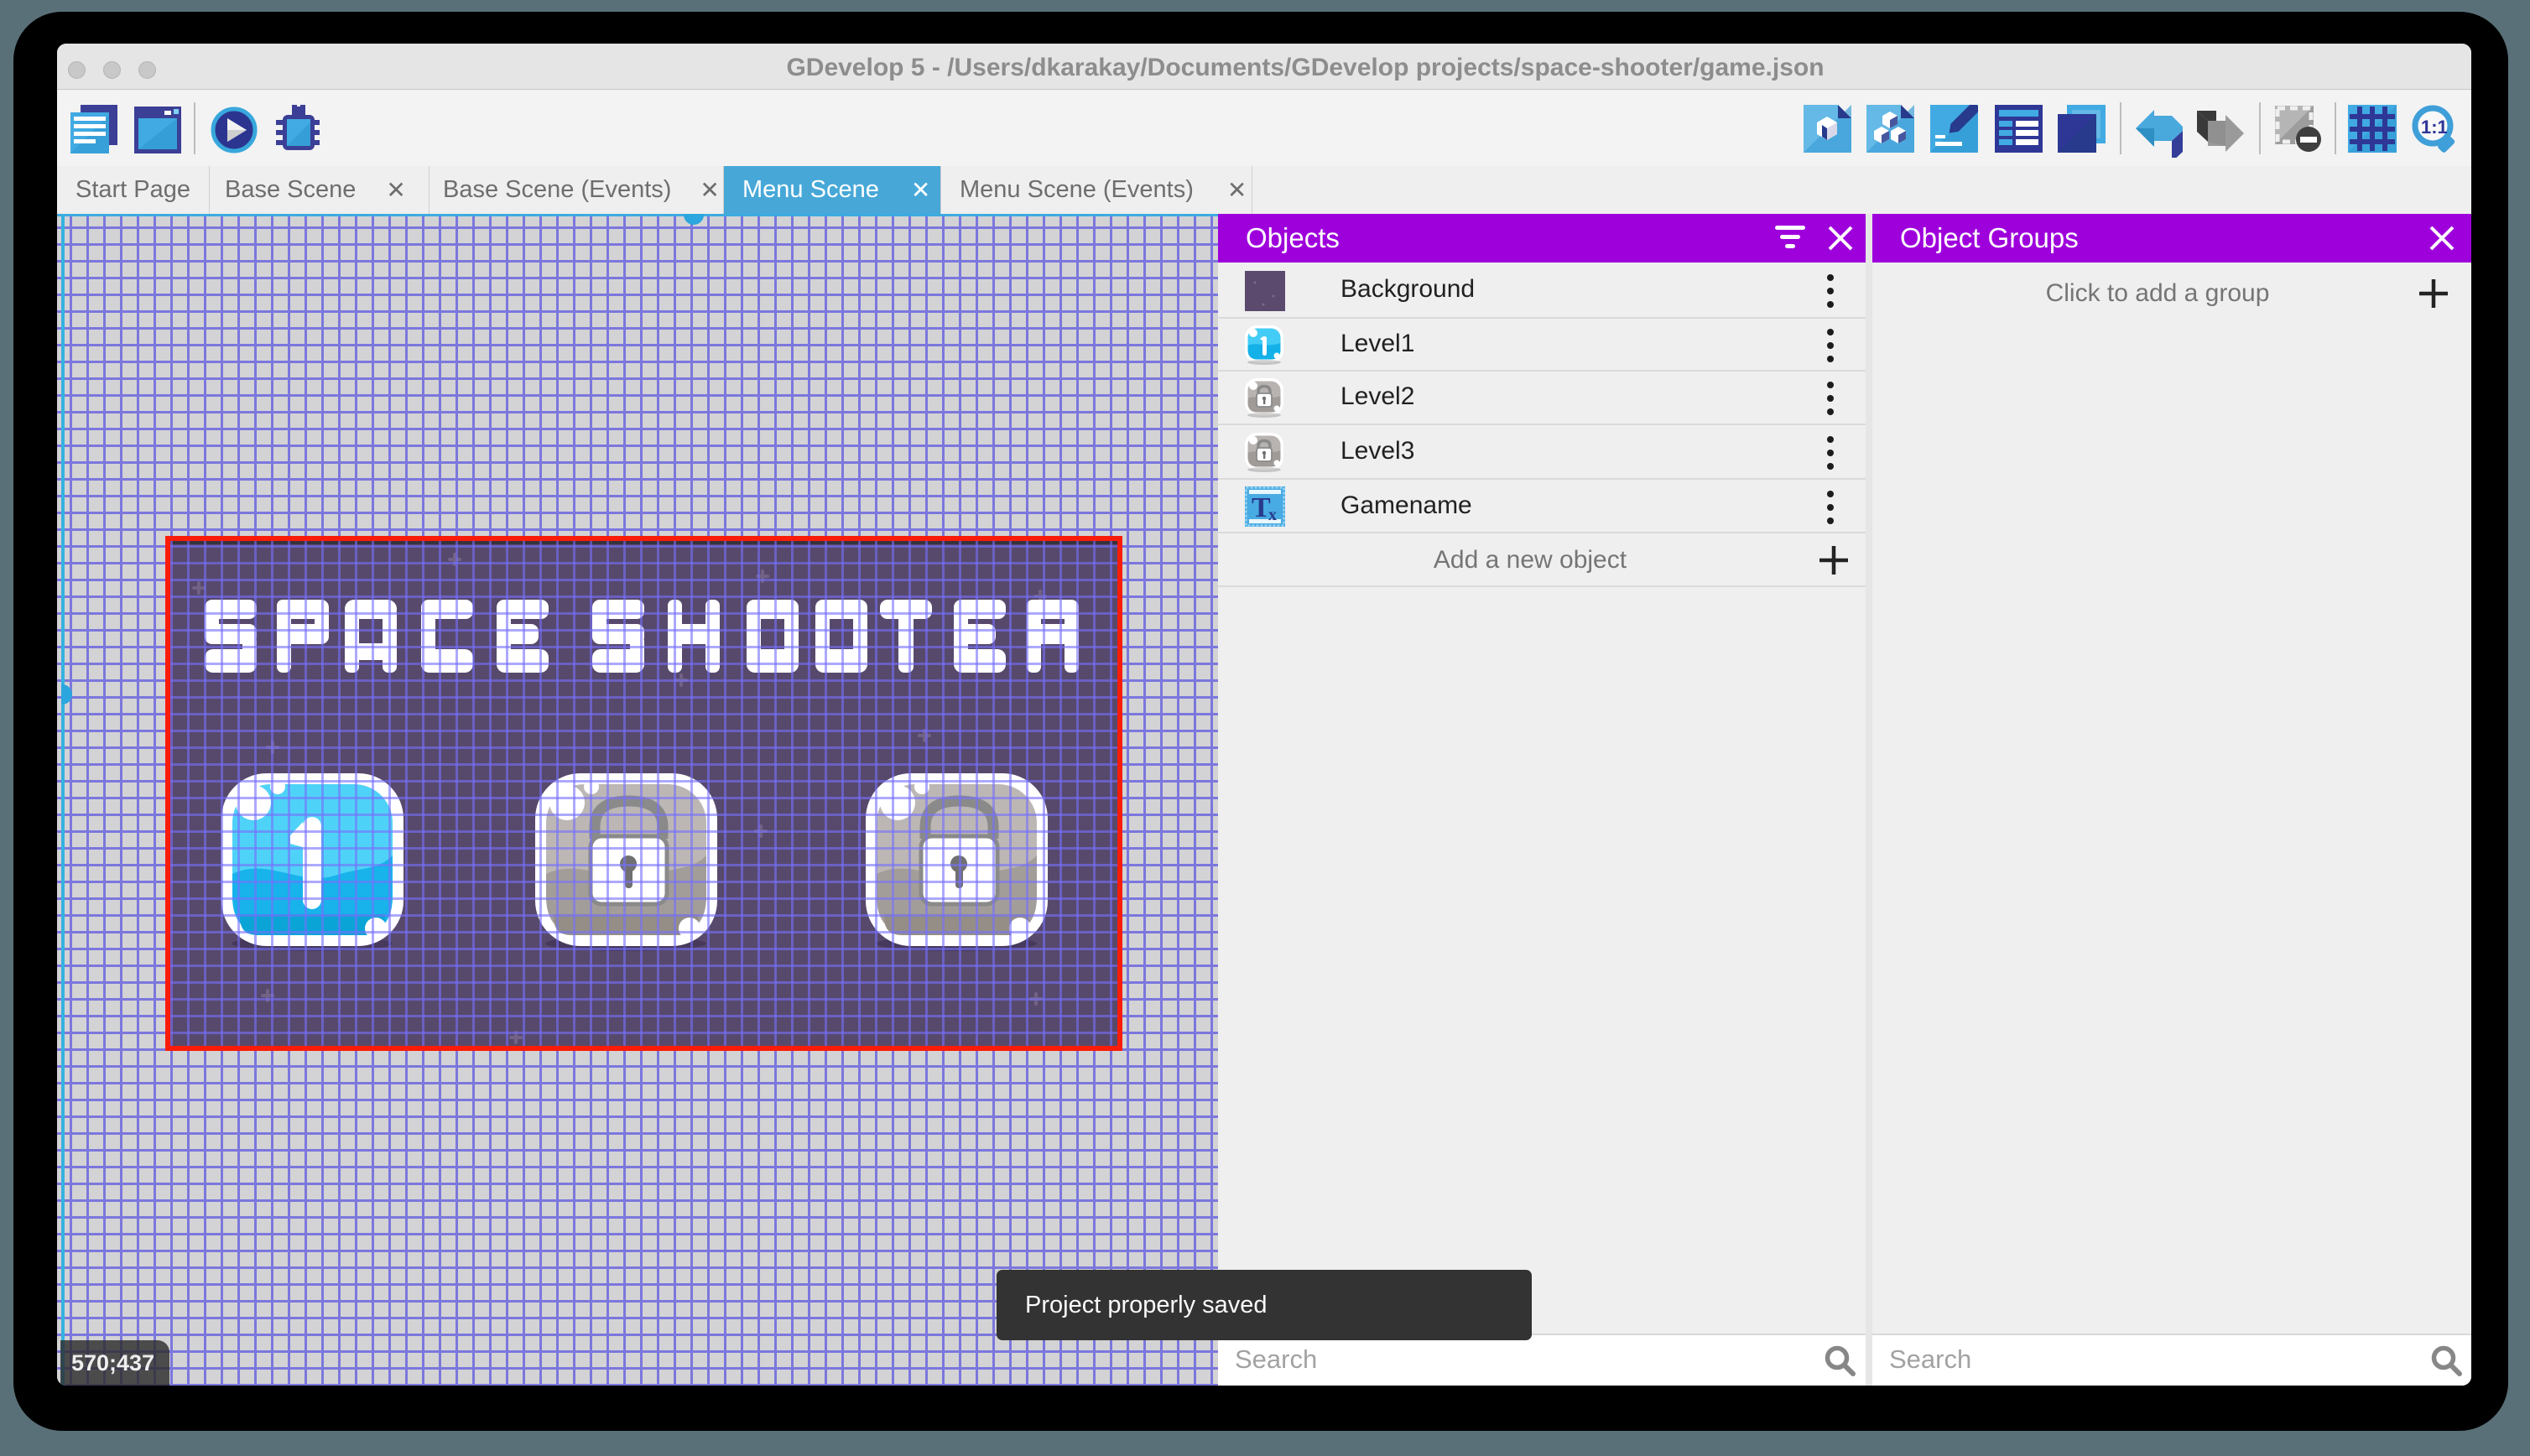  I want to click on svg-text: x, so click(1272, 515).